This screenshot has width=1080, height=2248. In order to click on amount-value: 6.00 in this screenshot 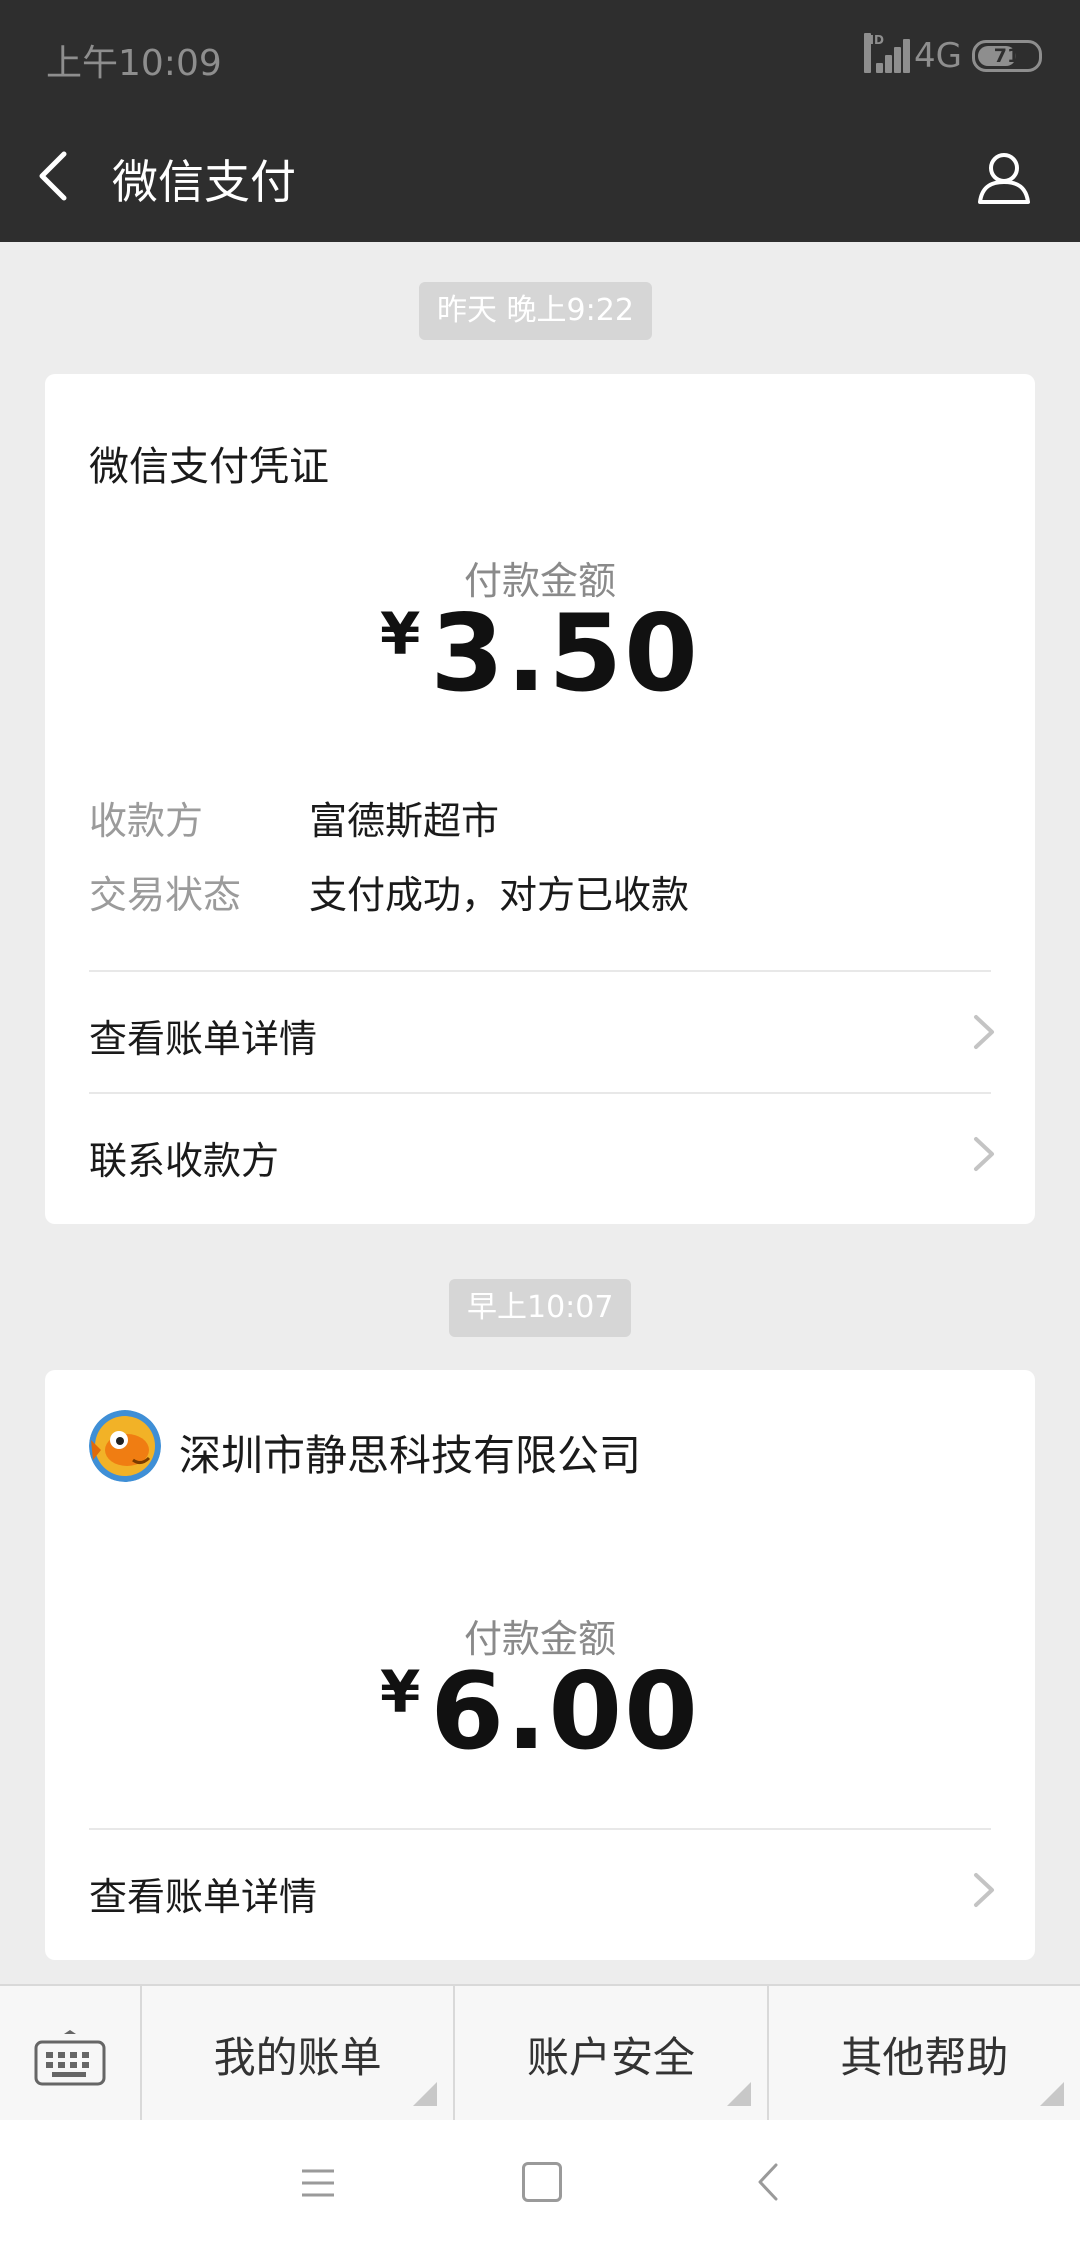, I will do `click(565, 1711)`.